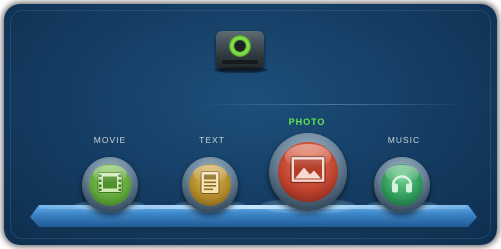  I want to click on storage-drive-icon, so click(241, 53).